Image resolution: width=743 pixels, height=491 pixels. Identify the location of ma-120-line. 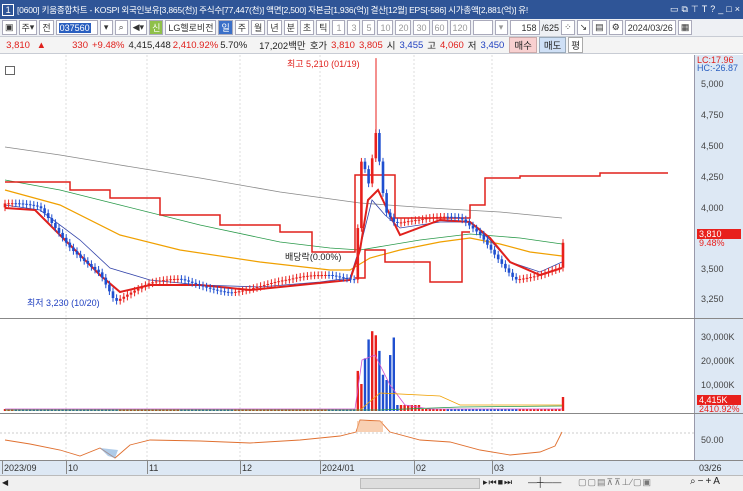
(283, 182).